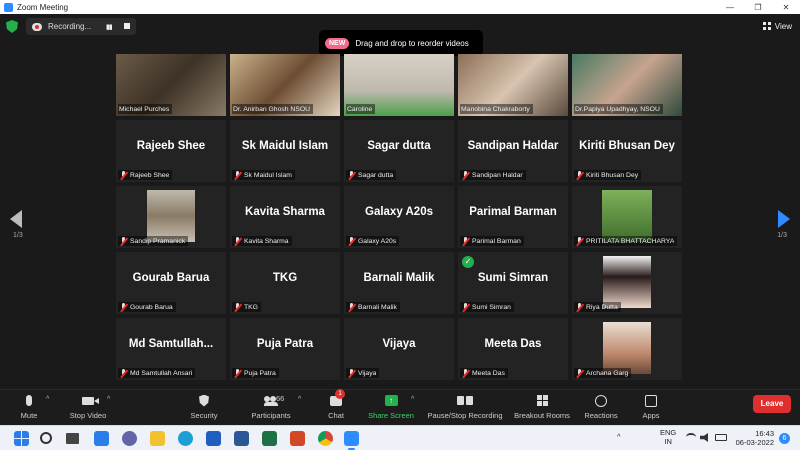 The height and width of the screenshot is (450, 800). Describe the element at coordinates (627, 151) in the screenshot. I see `participant-tile: Kiriti Bhusan Dey Kiriti Bhusan Dey` at that location.